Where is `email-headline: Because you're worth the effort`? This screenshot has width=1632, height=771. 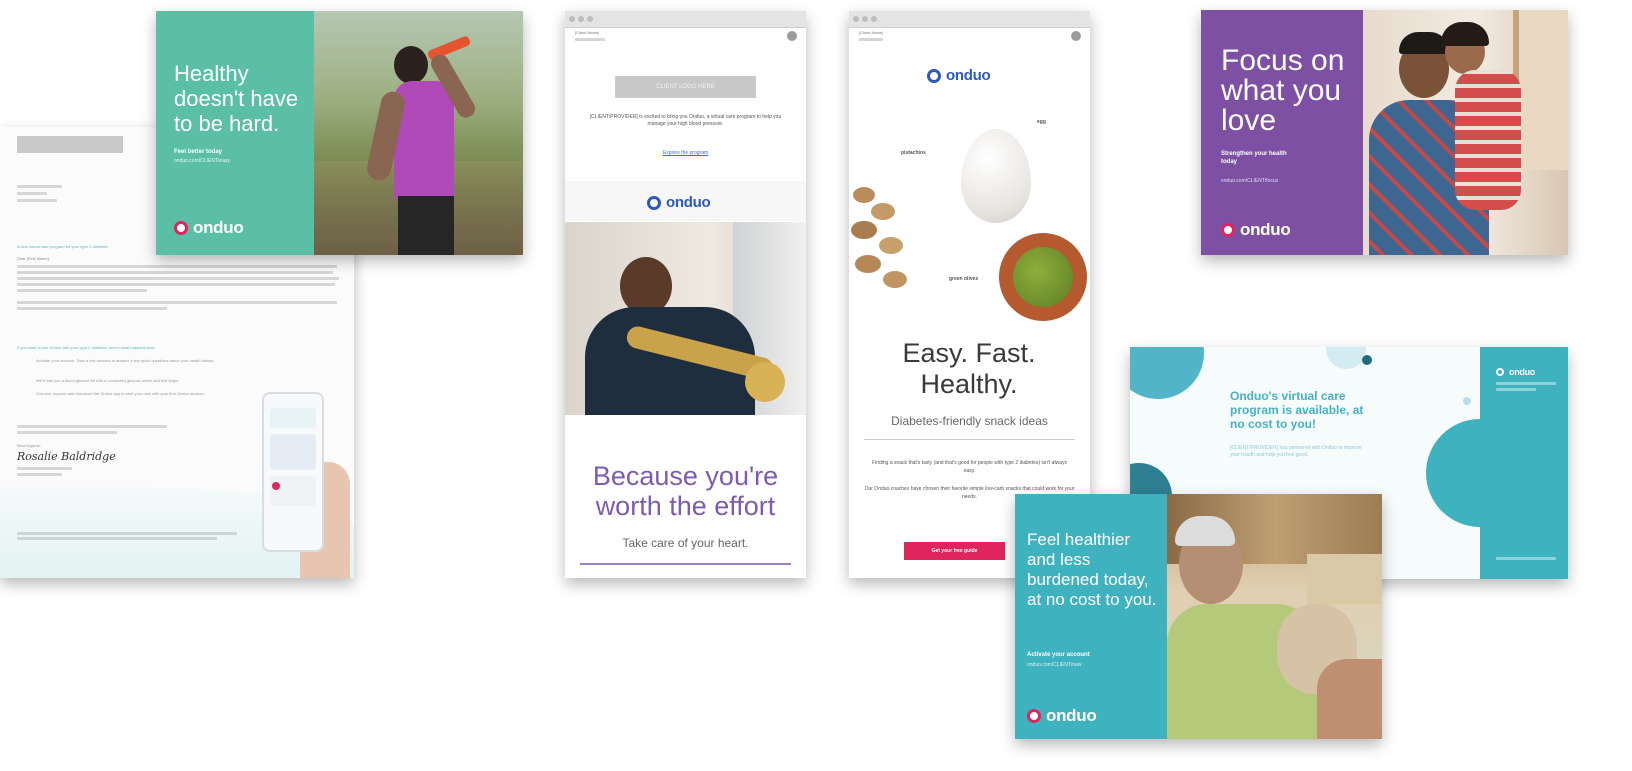 email-headline: Because you're worth the effort is located at coordinates (685, 491).